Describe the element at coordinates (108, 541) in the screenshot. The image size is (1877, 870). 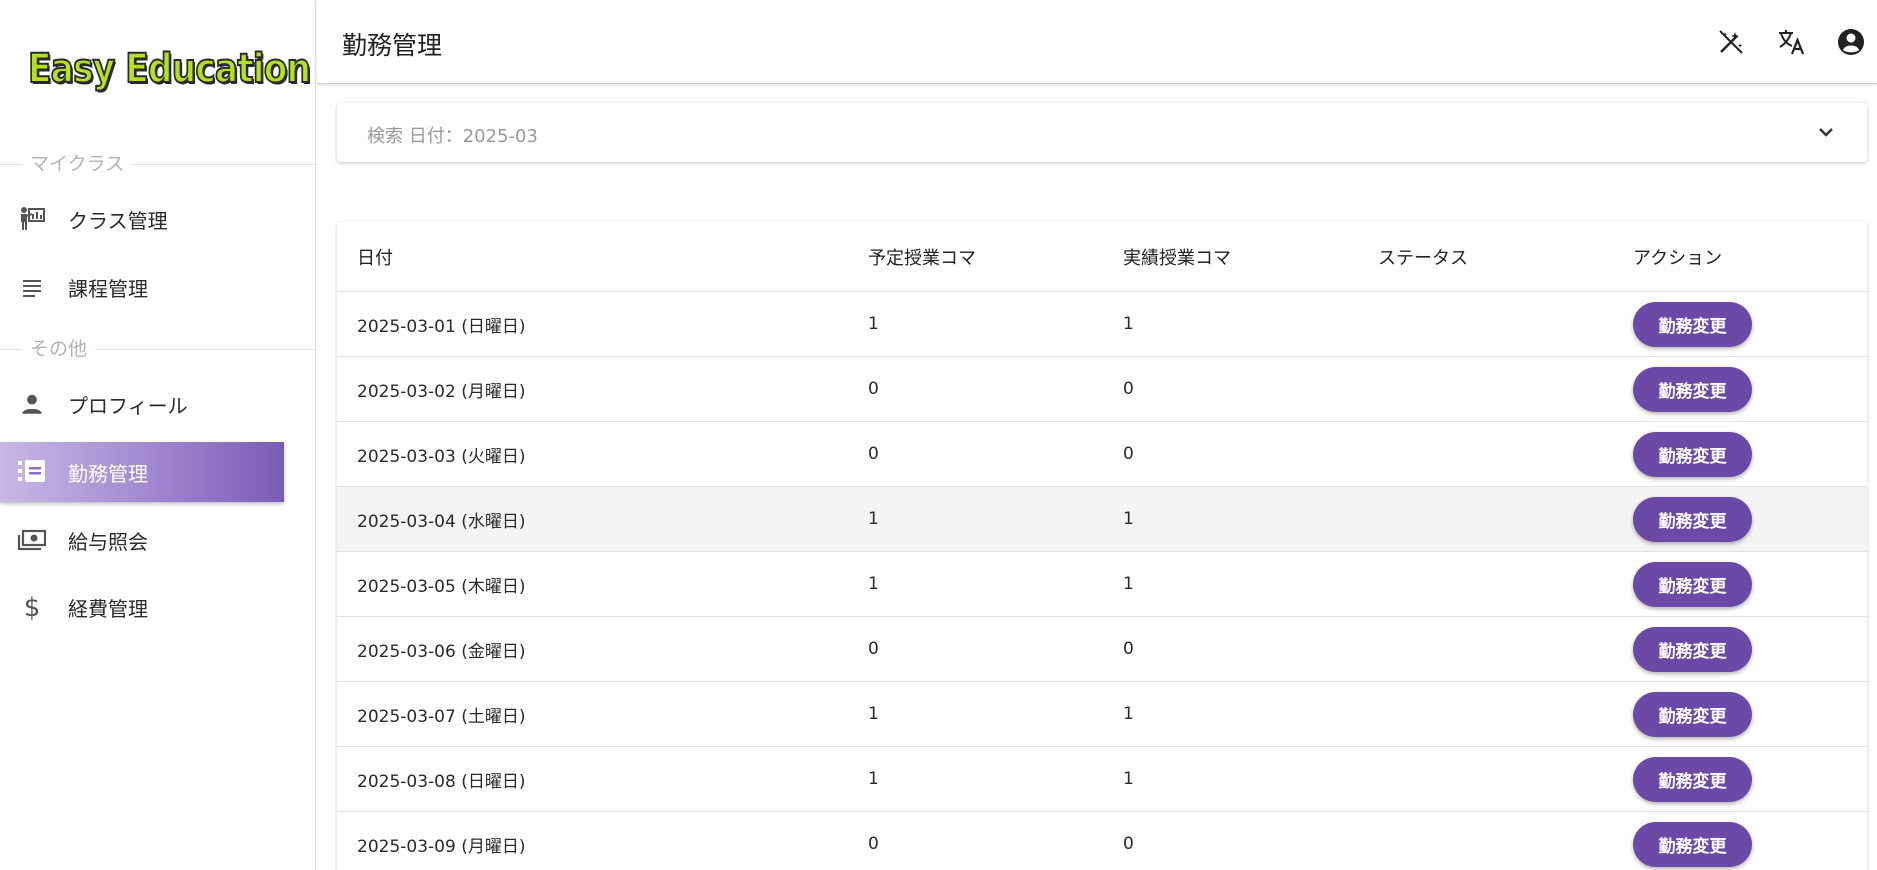
I see `sidebar-item-label: 給与照会` at that location.